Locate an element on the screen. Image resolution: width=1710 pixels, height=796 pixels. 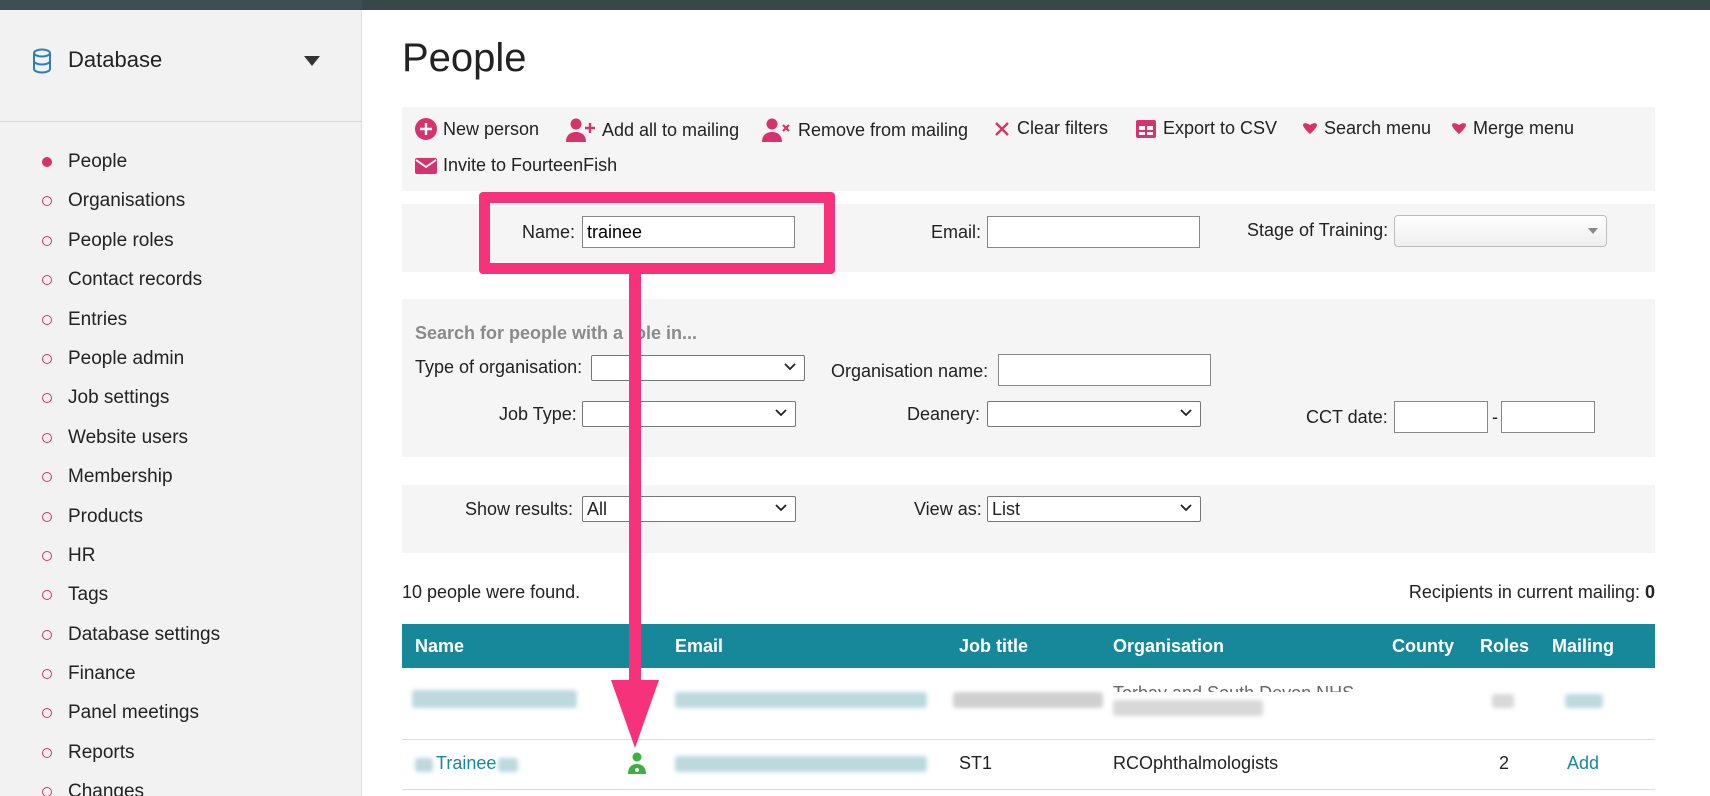
recipients-label: Recipients in current mailing: is located at coordinates (1524, 592).